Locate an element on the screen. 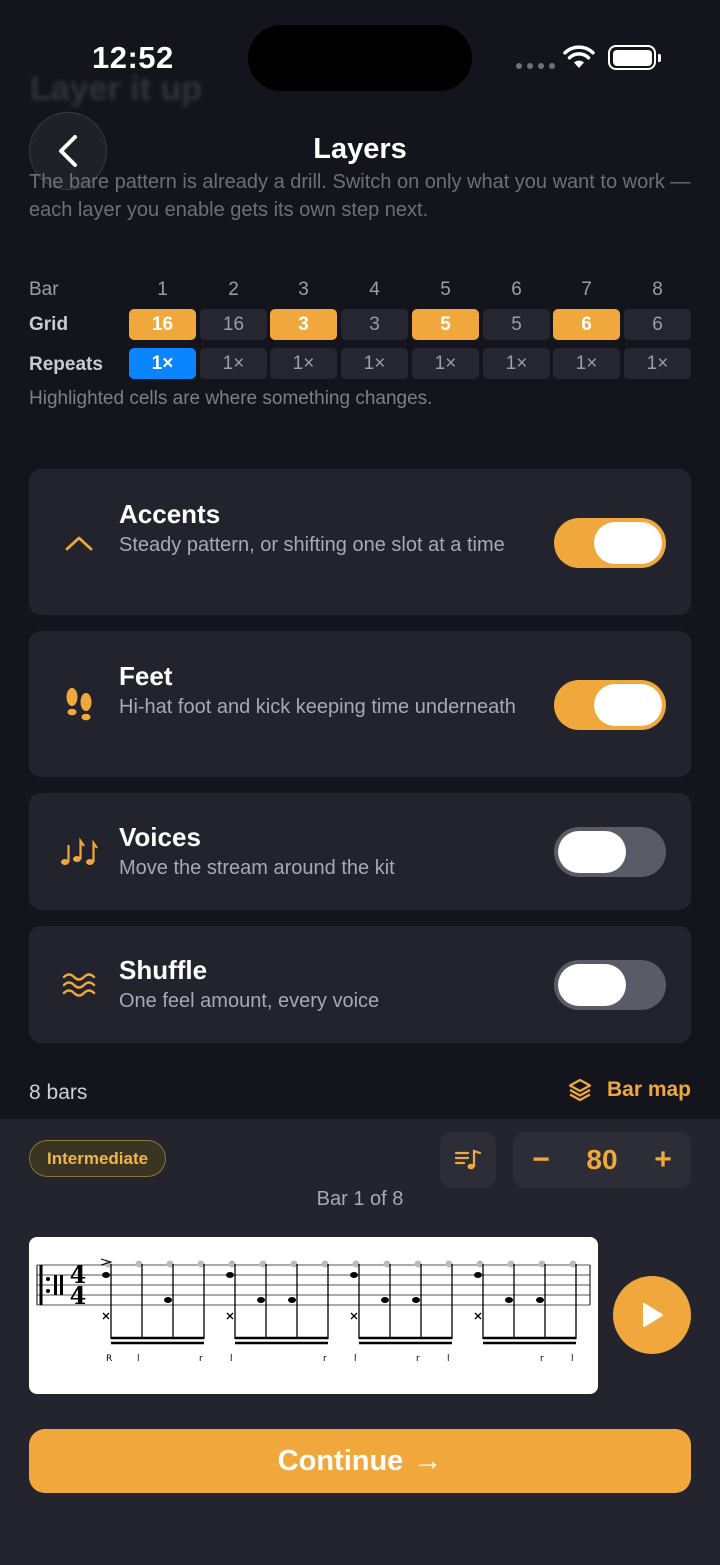 This screenshot has height=1565, width=720. time-signature-bottom: 4 is located at coordinates (78, 1295).